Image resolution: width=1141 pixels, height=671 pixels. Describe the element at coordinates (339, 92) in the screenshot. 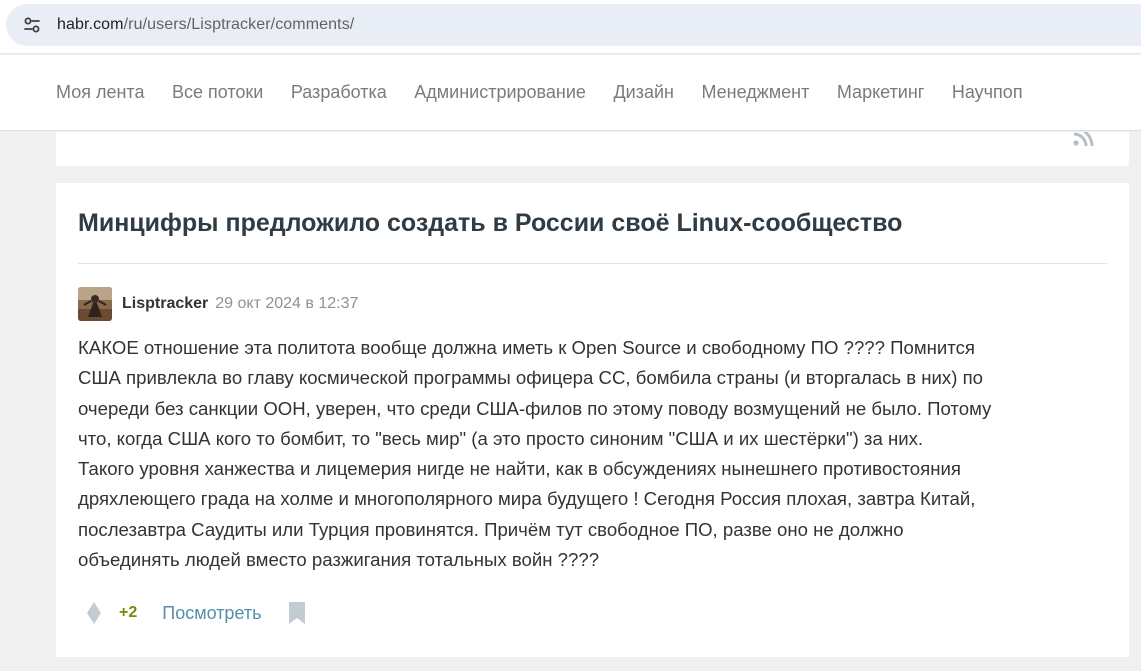

I see `nav-item-development: Разработка` at that location.